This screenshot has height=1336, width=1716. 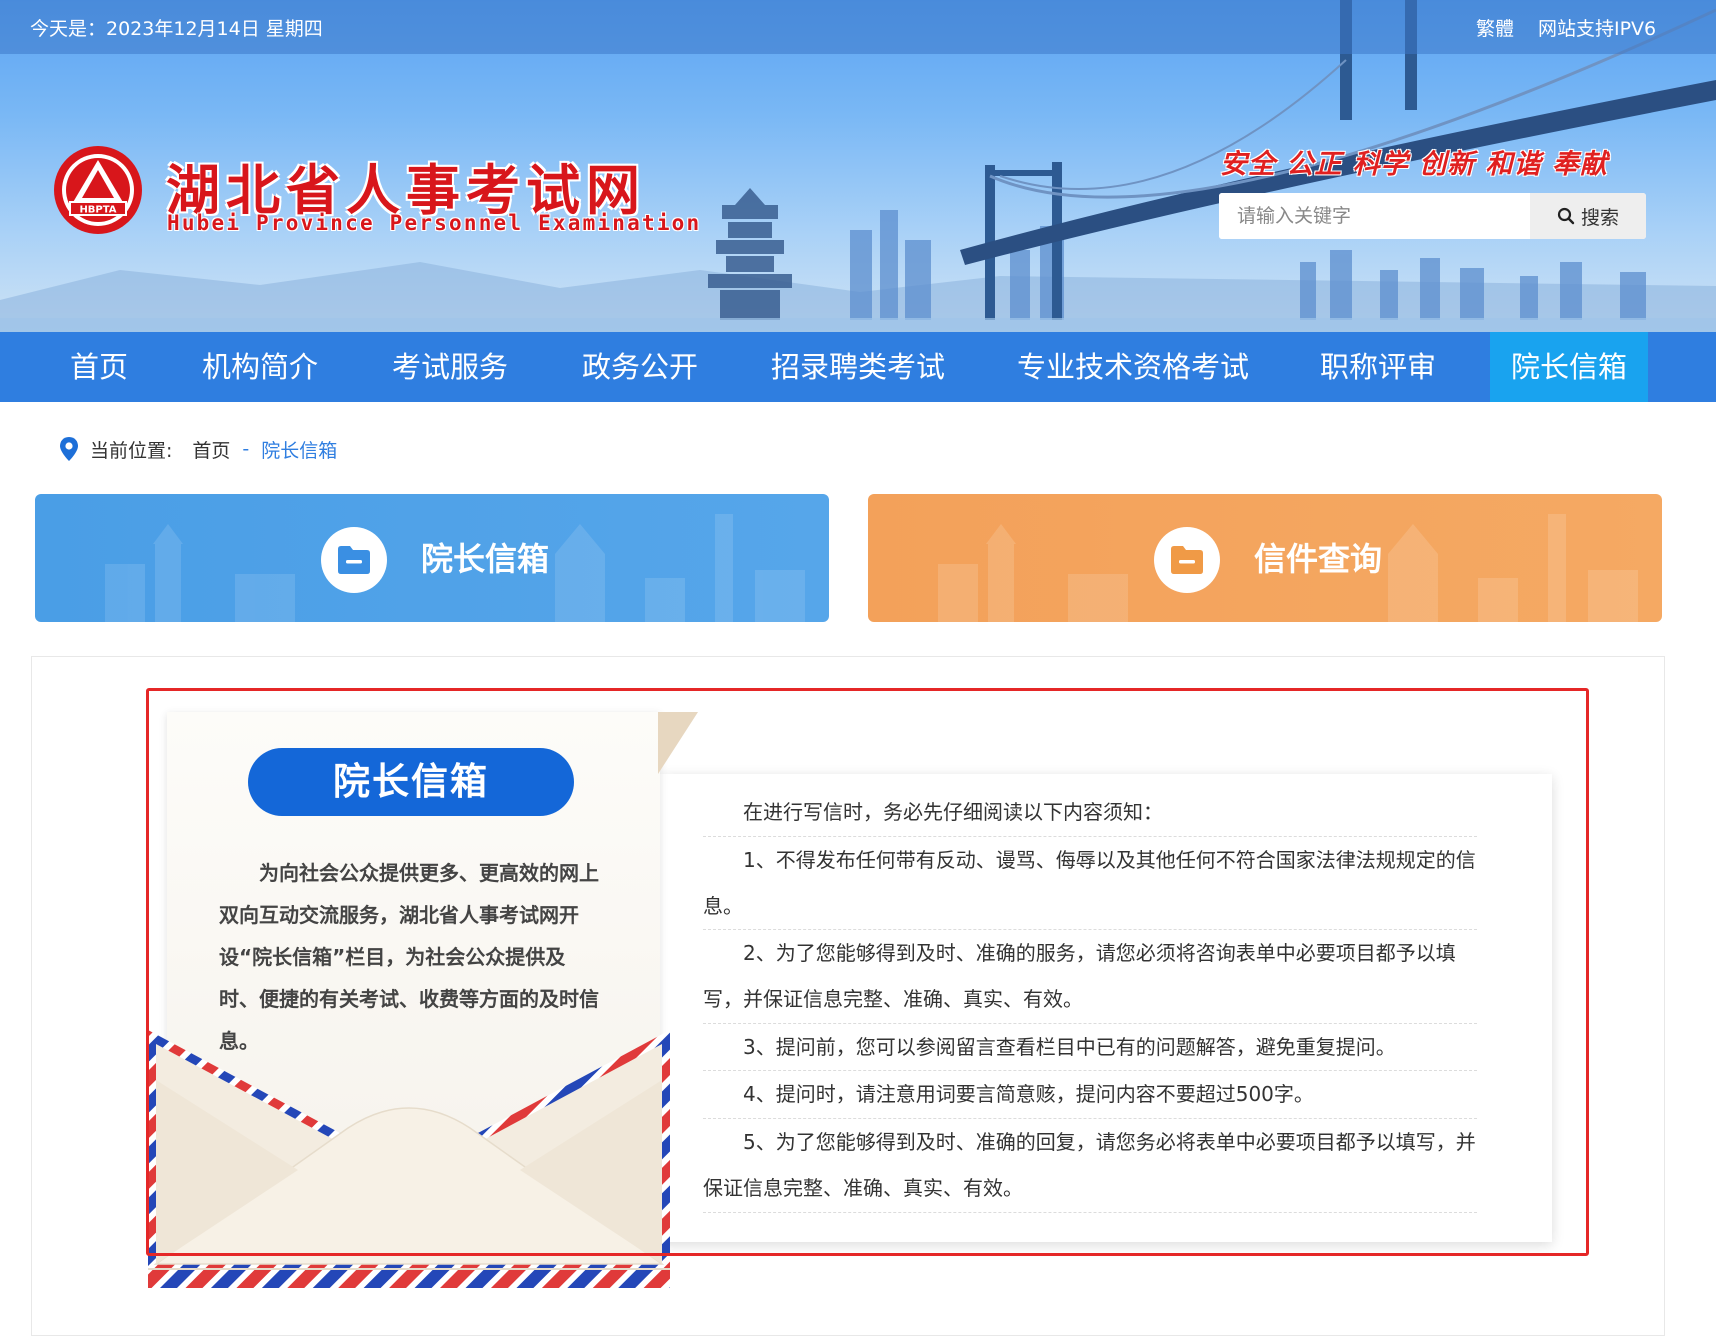 What do you see at coordinates (211, 449) in the screenshot?
I see `breadcrumb-home: 首页` at bounding box center [211, 449].